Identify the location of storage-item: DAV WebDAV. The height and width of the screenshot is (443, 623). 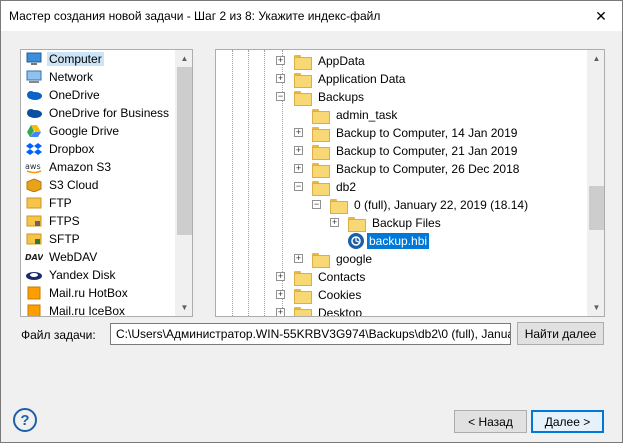
(99, 257).